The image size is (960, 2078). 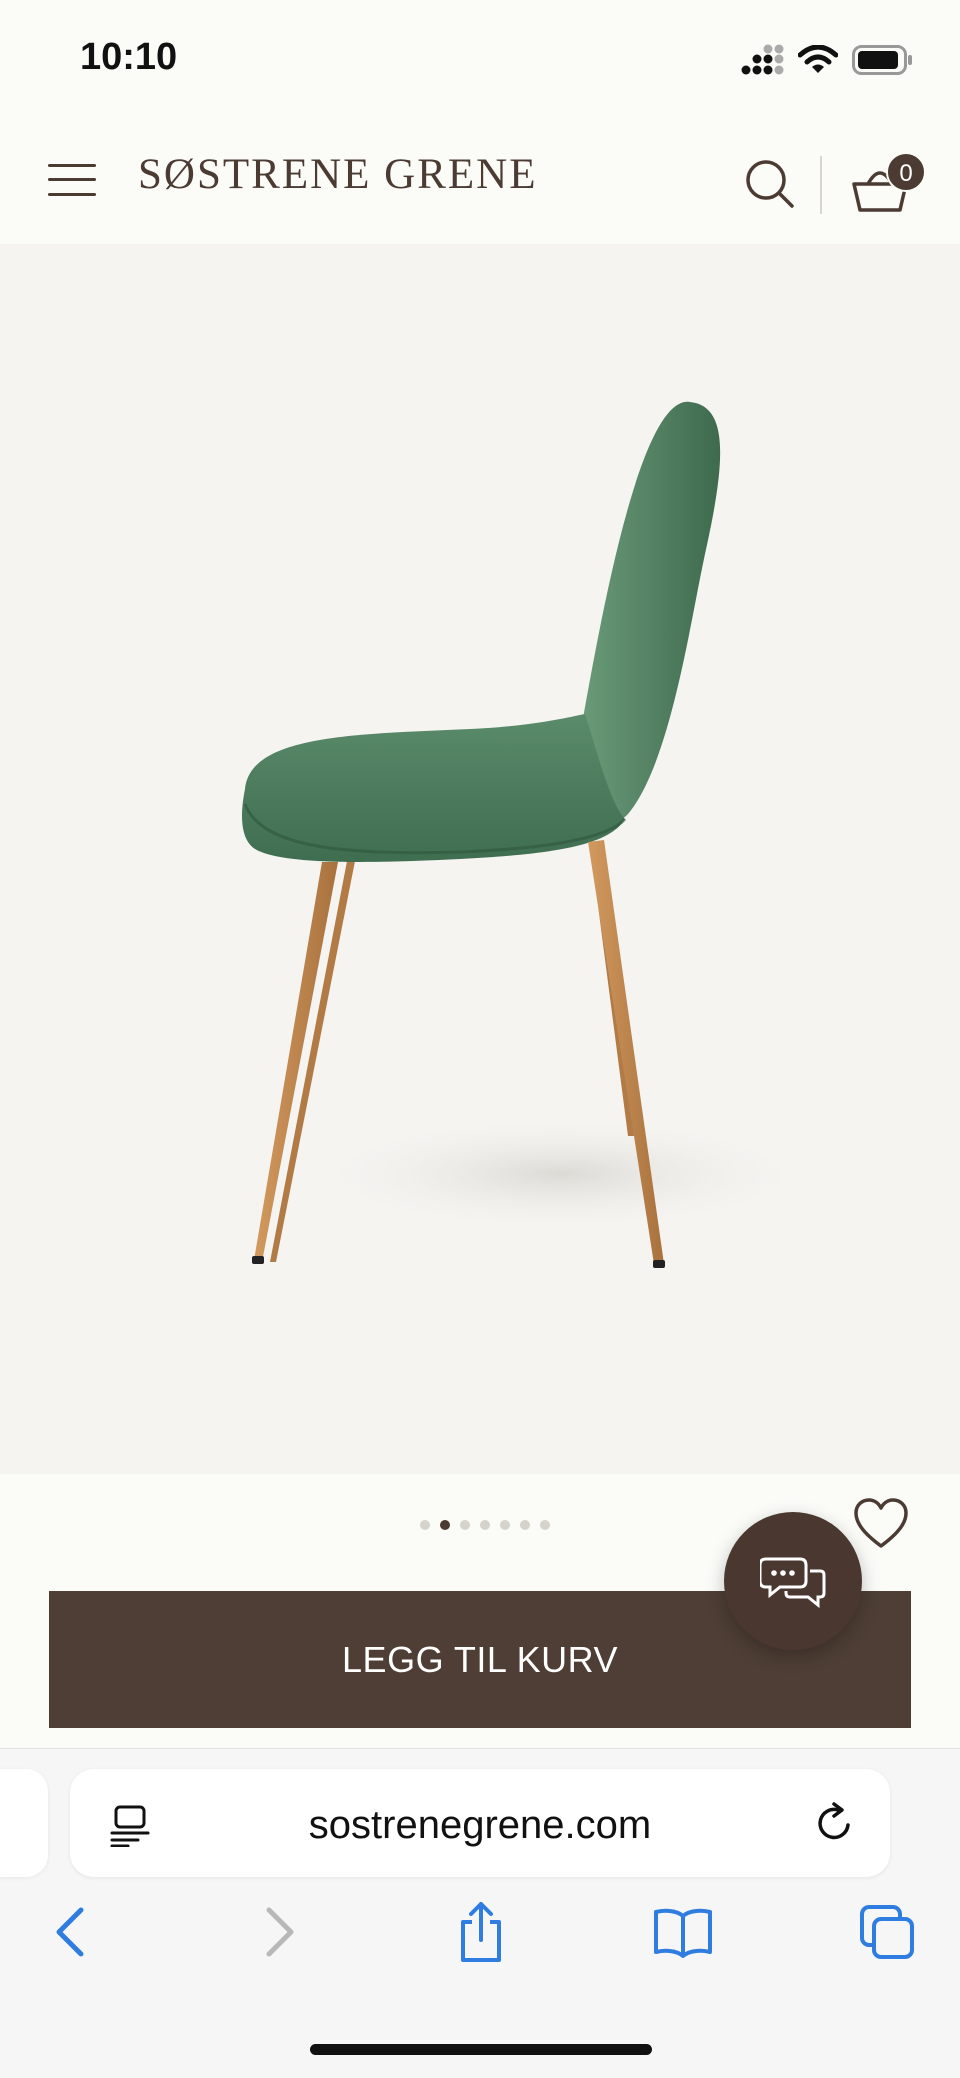 I want to click on status-icons, so click(x=827, y=60).